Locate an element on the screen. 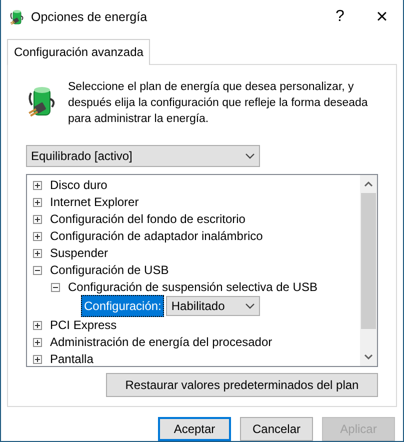 The height and width of the screenshot is (442, 404). tree-item: Configuración de USB is located at coordinates (109, 270).